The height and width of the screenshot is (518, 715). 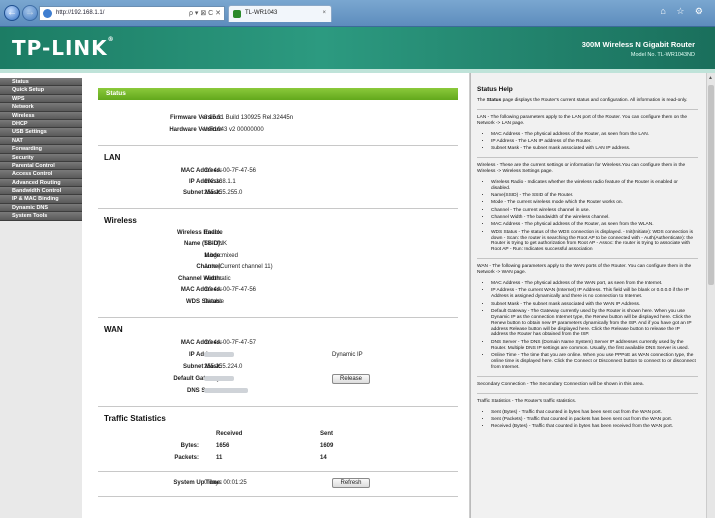 I want to click on traffic-section-title: Traffic Statistics, so click(x=135, y=418).